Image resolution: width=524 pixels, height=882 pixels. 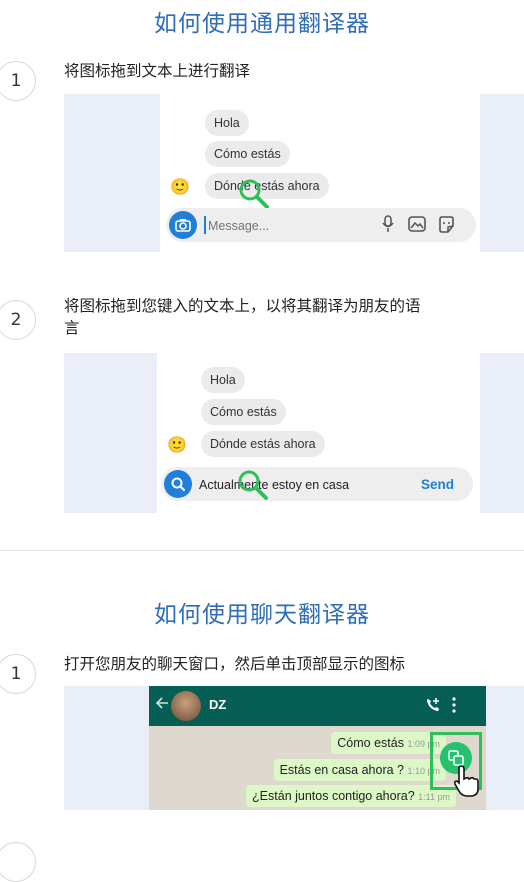 What do you see at coordinates (320, 173) in the screenshot?
I see `chat-preview: Hola Cómo estás Dónde estás ahora 🙂` at bounding box center [320, 173].